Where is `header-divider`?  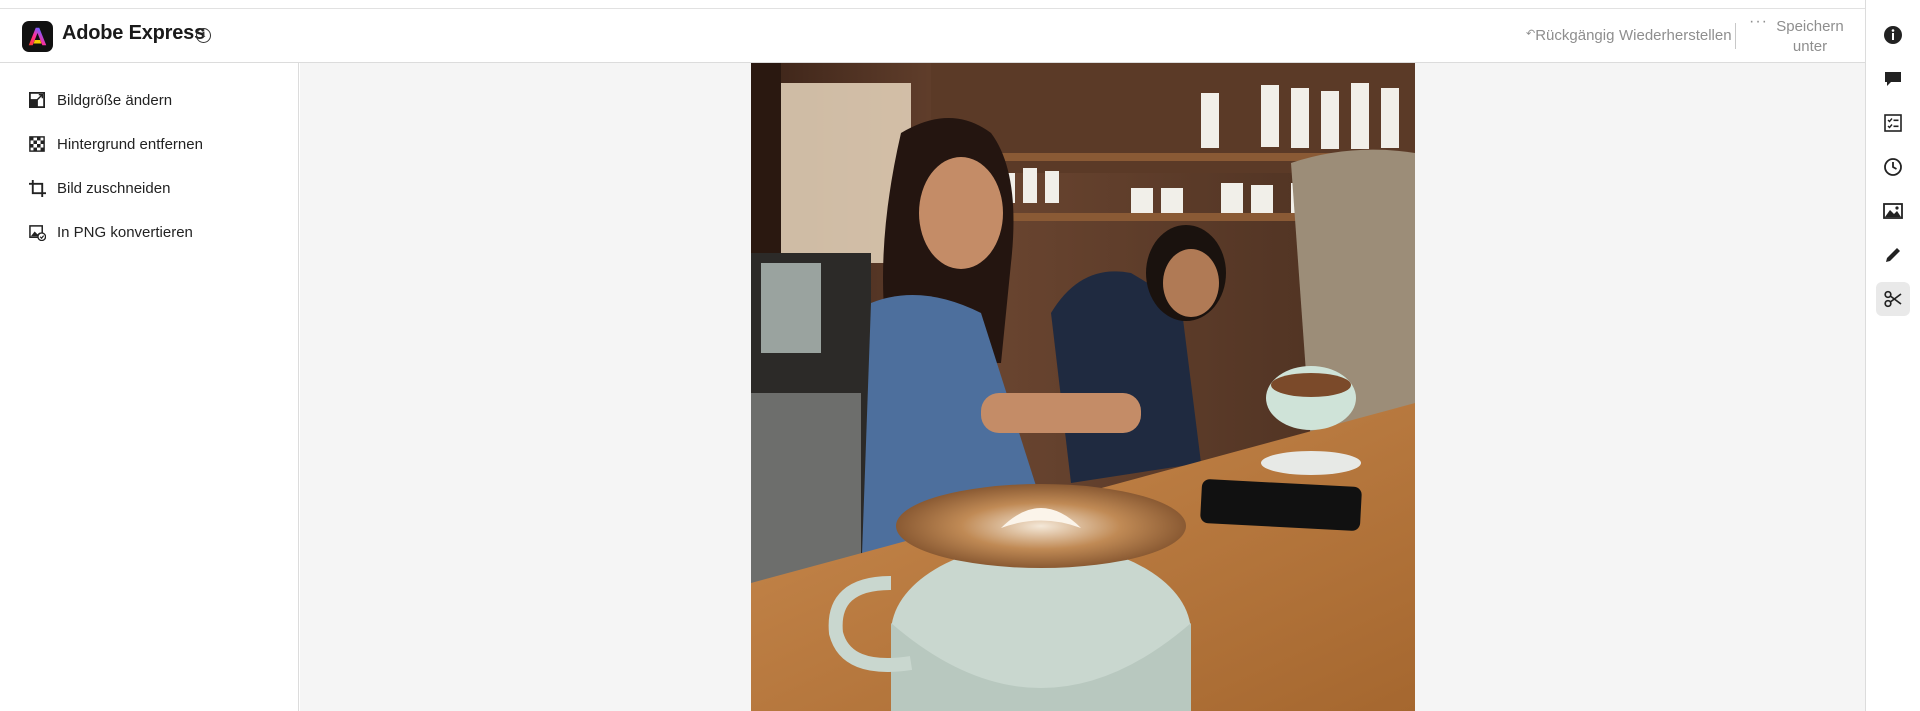 header-divider is located at coordinates (1735, 36).